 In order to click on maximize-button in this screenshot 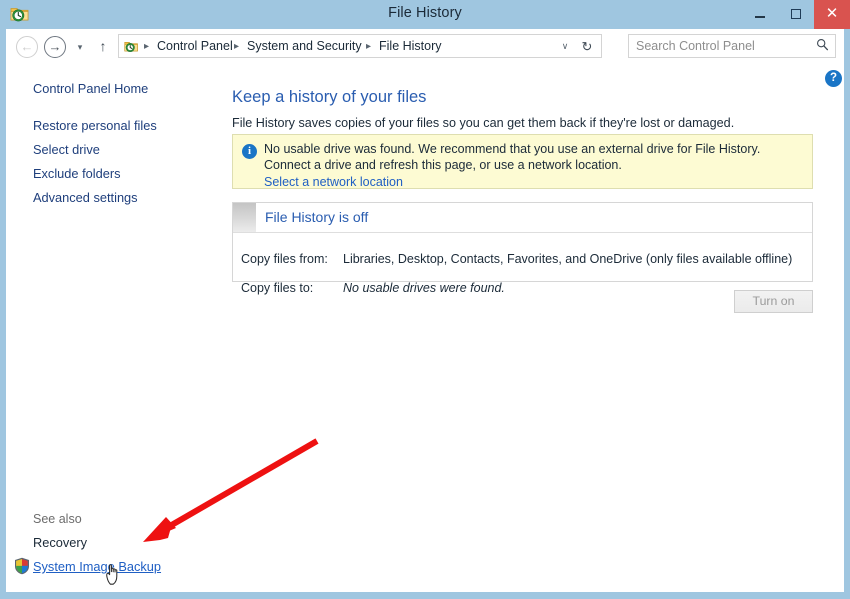, I will do `click(796, 14)`.